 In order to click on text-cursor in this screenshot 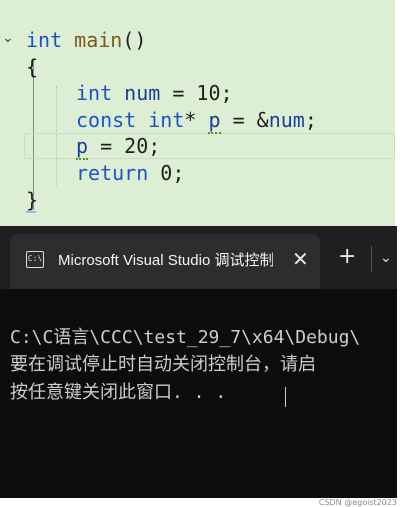, I will do `click(285, 397)`.